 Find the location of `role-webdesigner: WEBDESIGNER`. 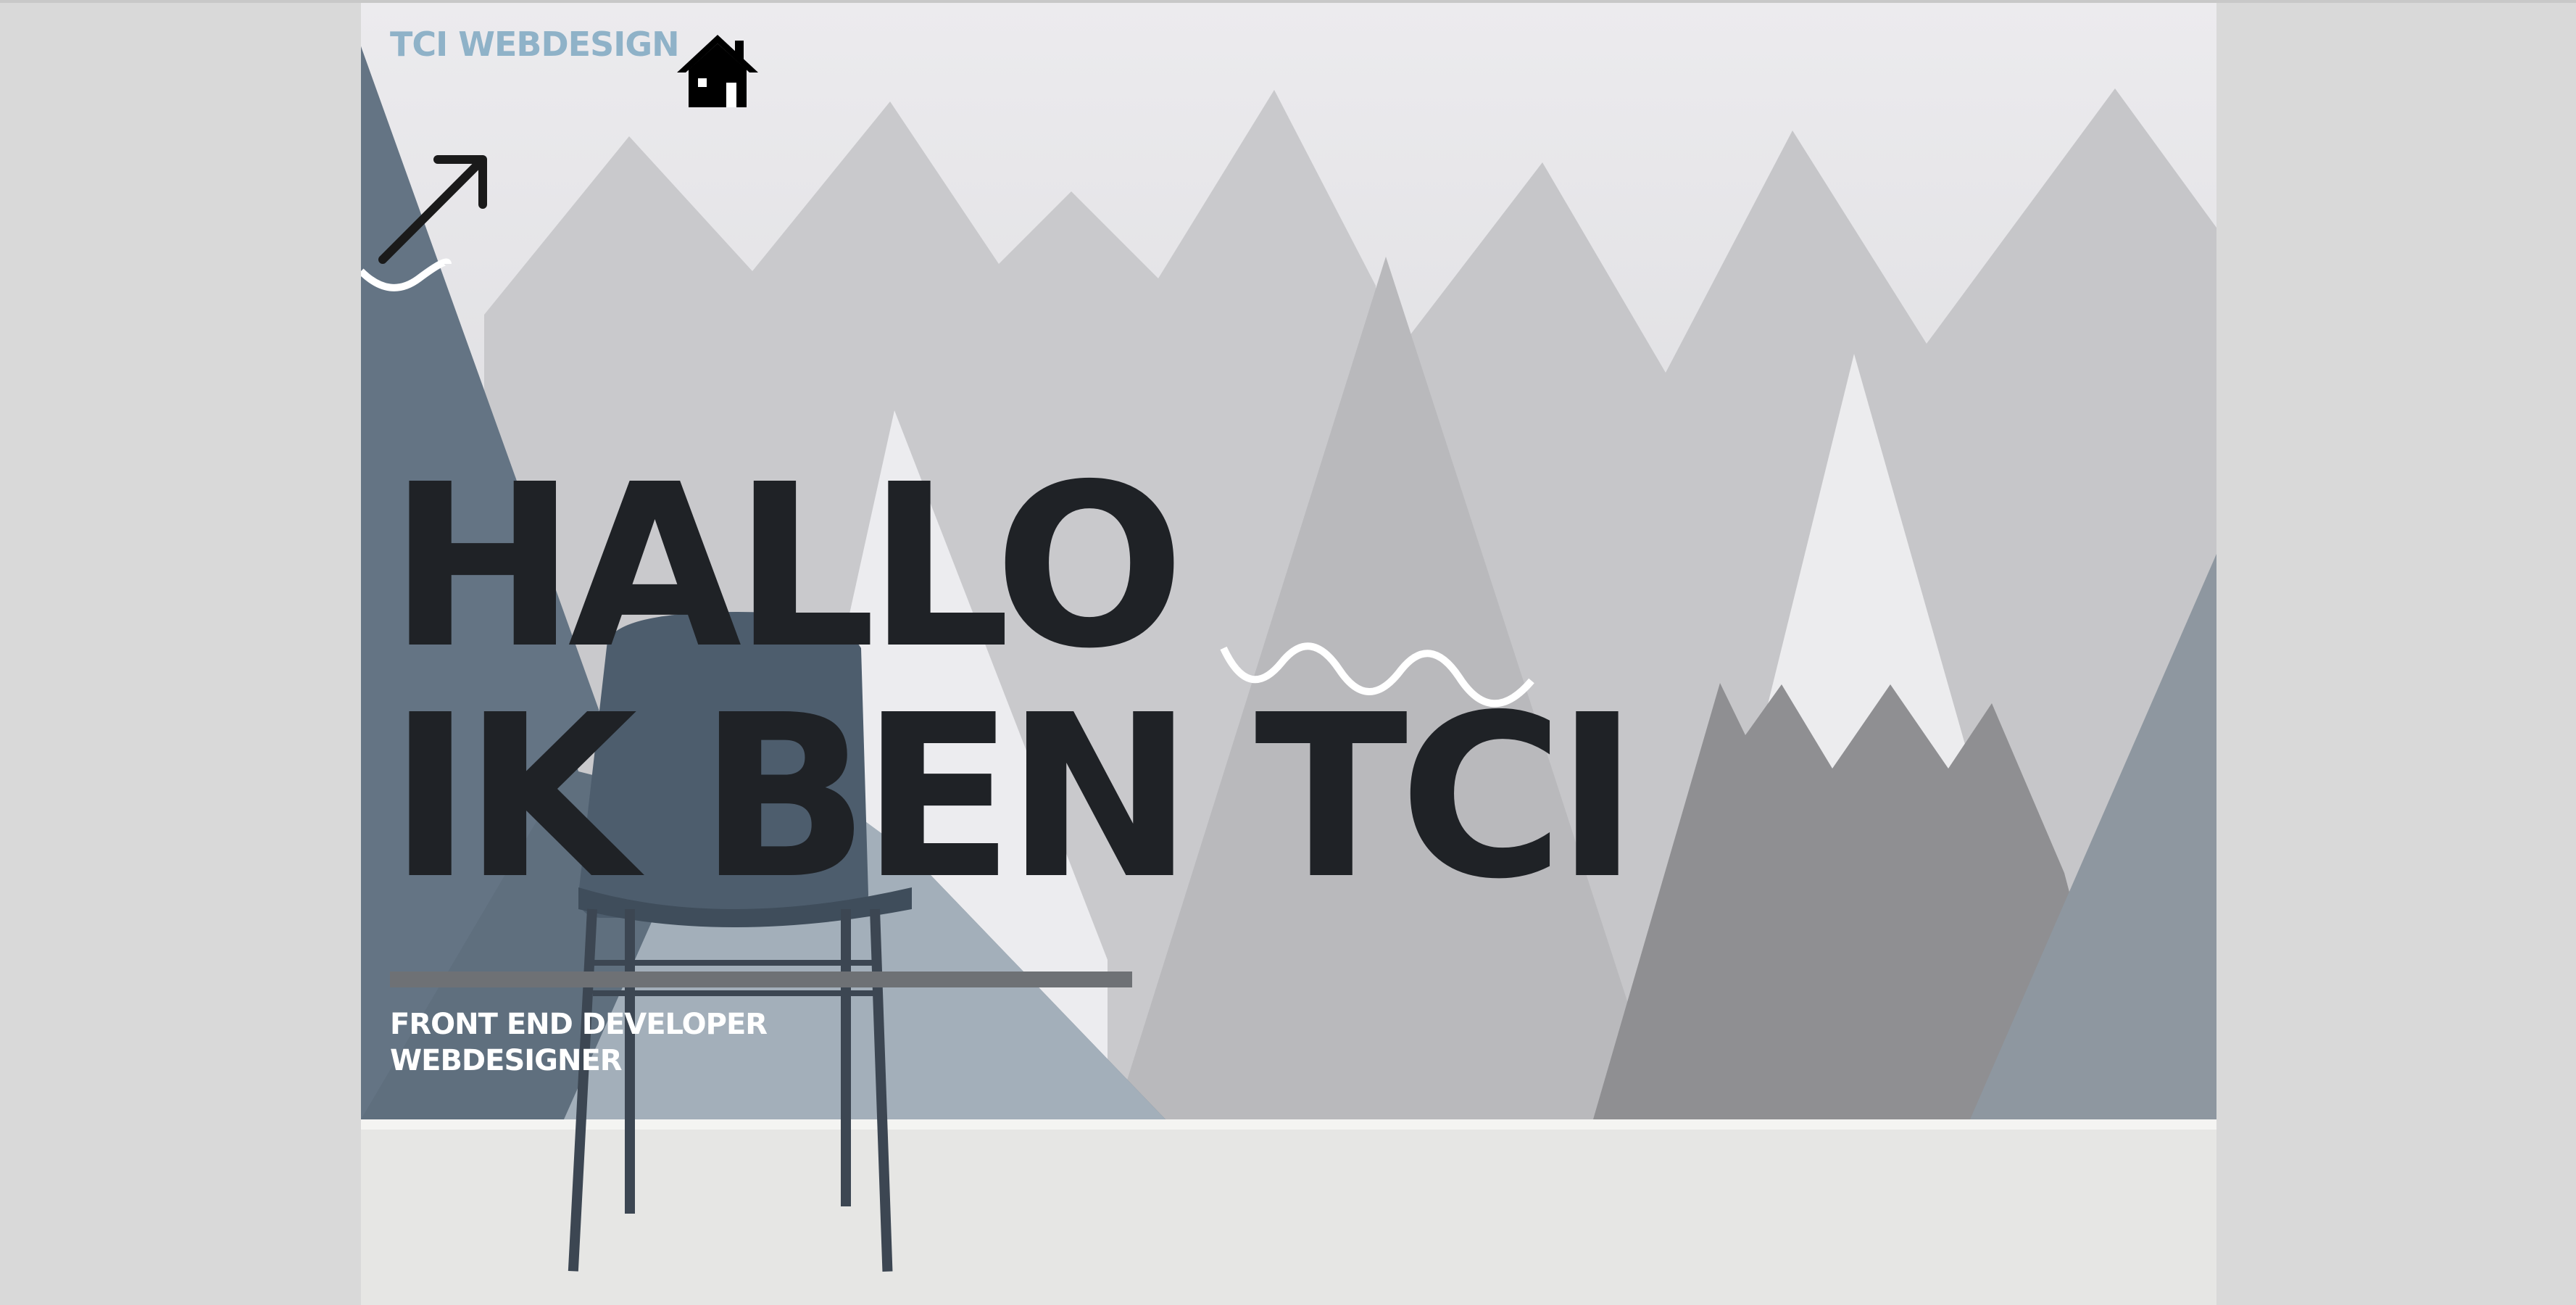

role-webdesigner: WEBDESIGNER is located at coordinates (506, 1060).